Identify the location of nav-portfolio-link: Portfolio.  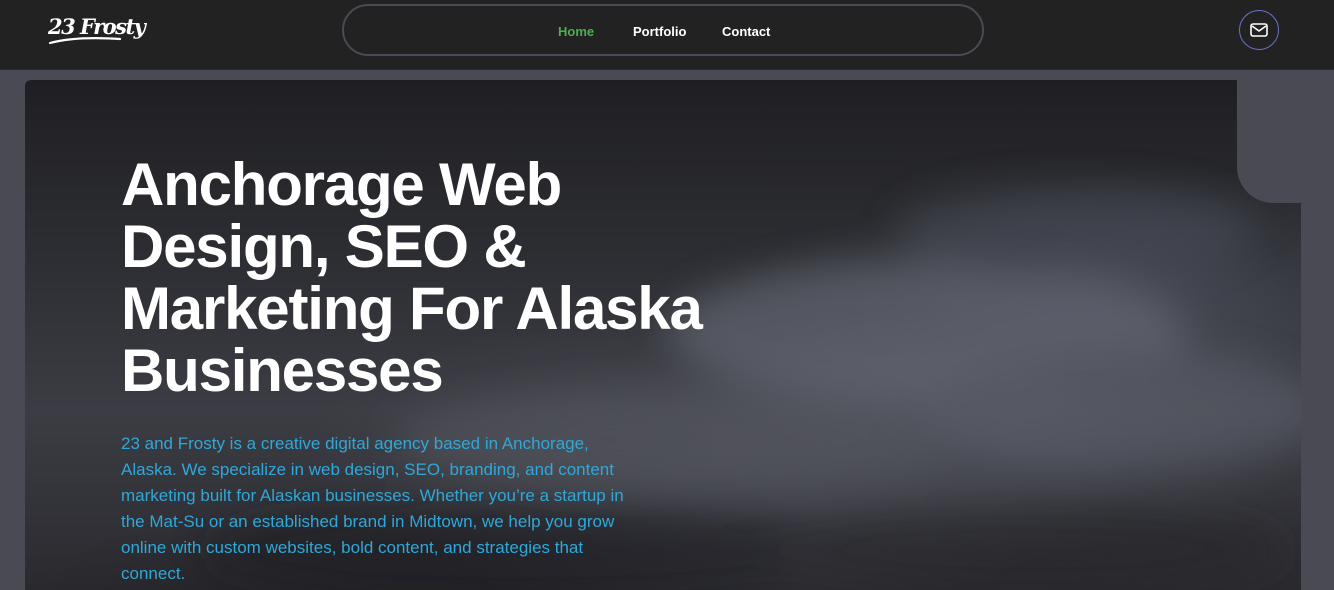
(659, 31).